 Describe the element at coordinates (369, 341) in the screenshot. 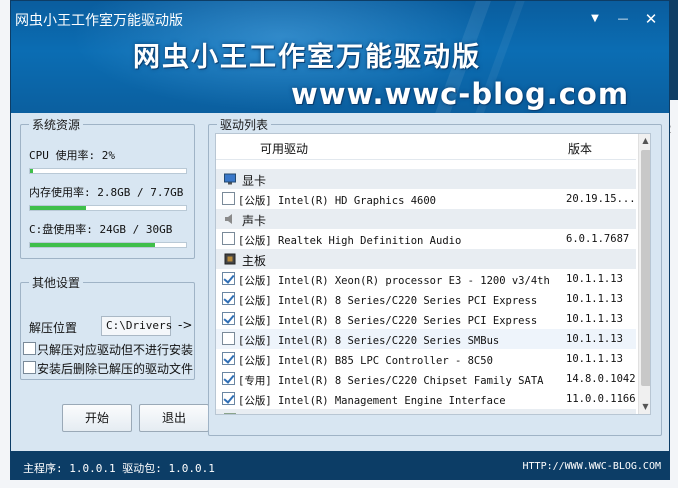

I see `driver-name: [公版] Intel(R) 8 Series/C220 Series SMBus` at that location.